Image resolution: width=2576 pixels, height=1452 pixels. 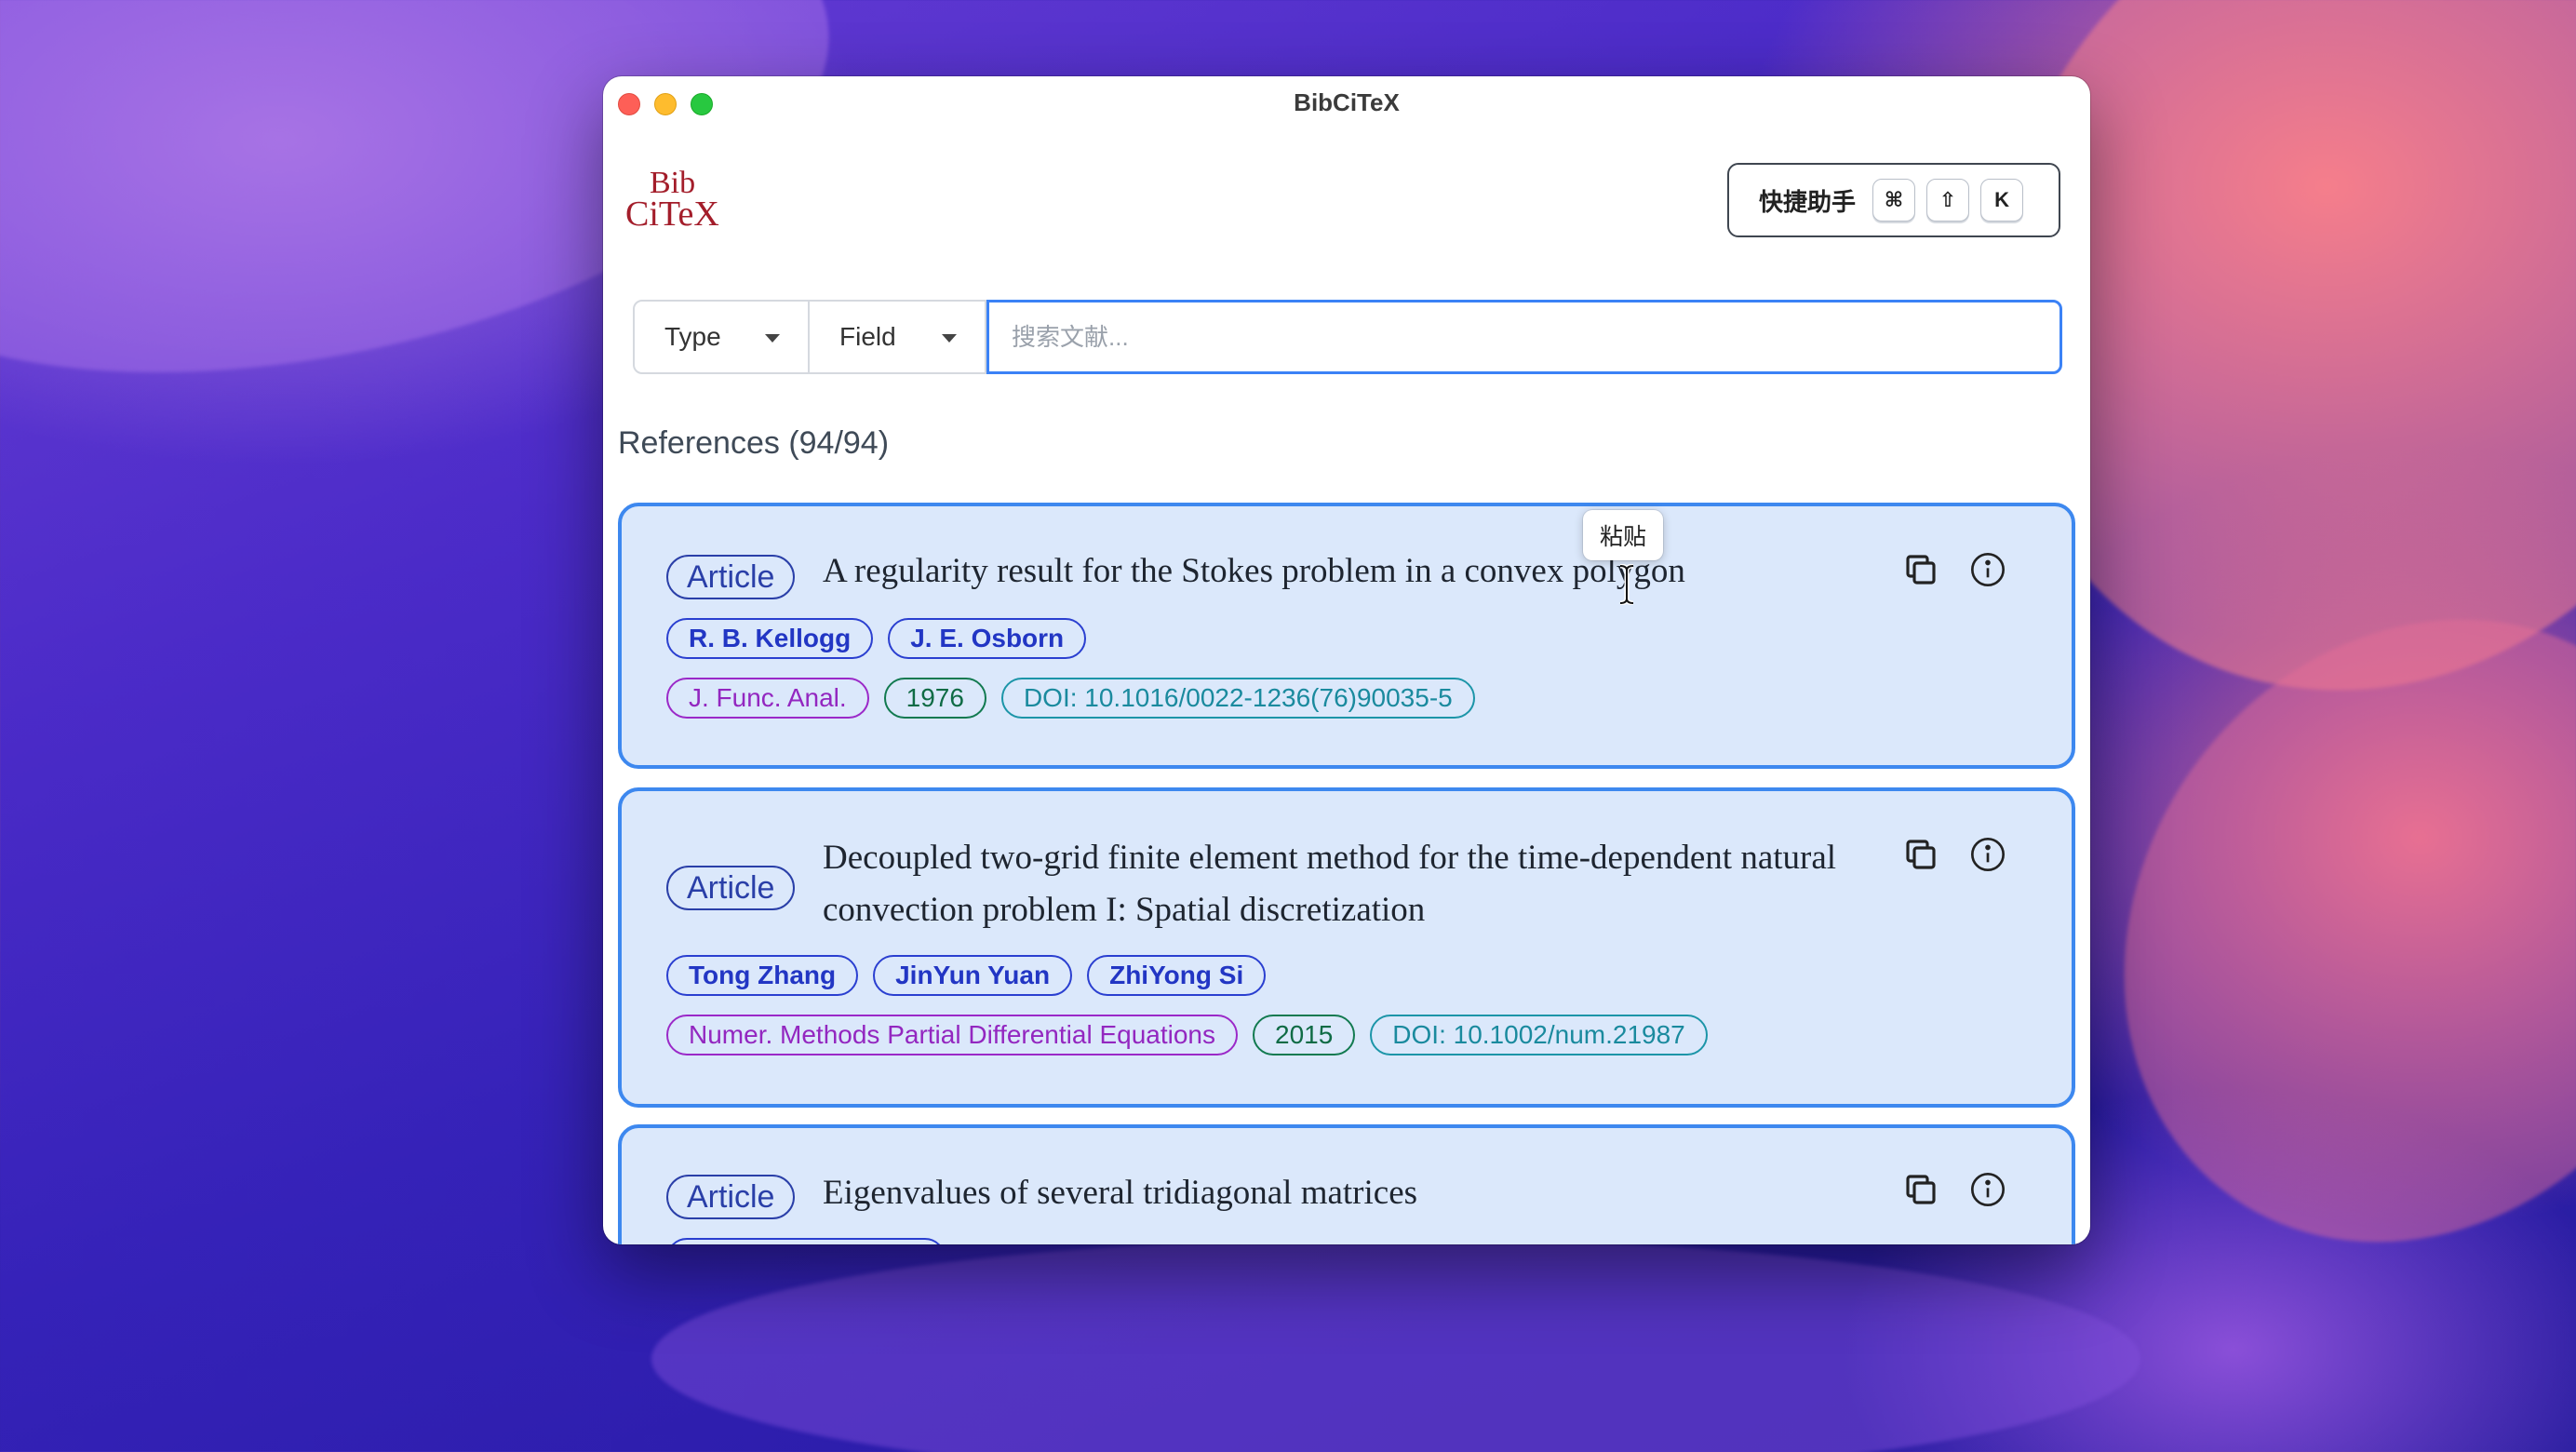 I want to click on search-input, so click(x=1524, y=337).